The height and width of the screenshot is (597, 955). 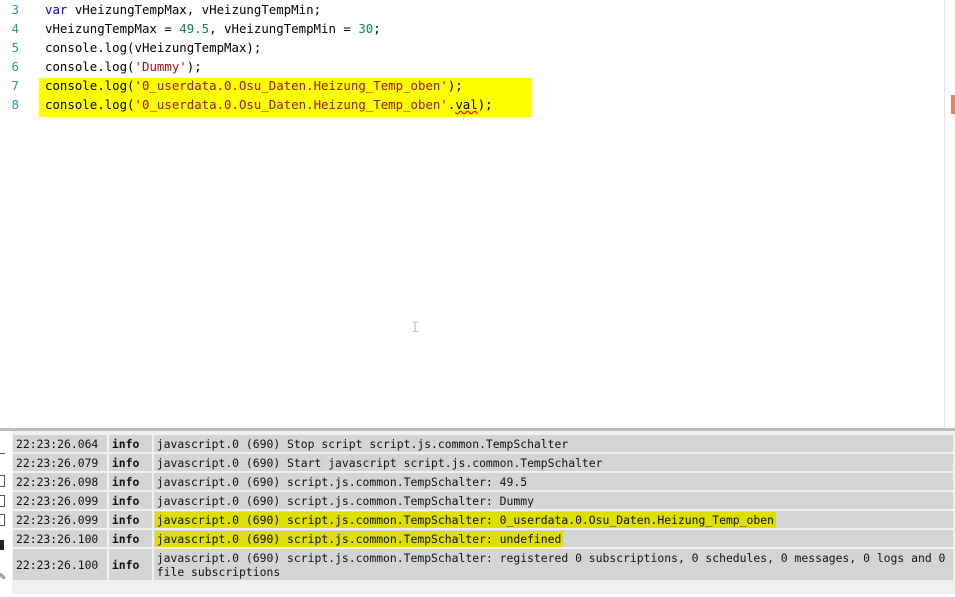 I want to click on code-token: 'Dummy', so click(x=160, y=66).